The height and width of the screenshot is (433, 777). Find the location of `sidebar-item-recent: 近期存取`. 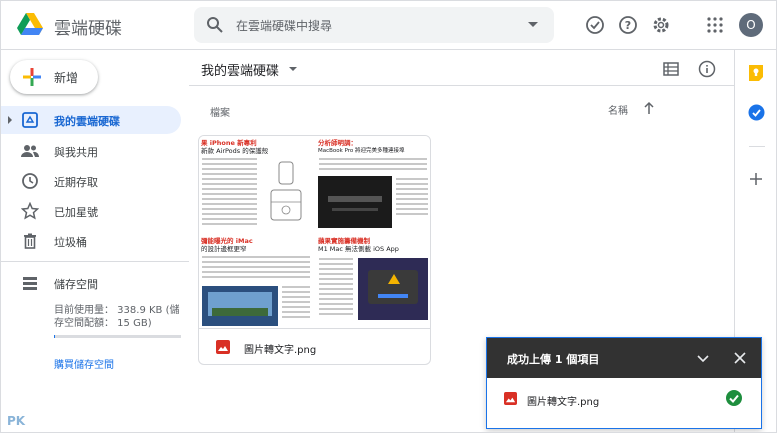

sidebar-item-recent: 近期存取 is located at coordinates (91, 181).